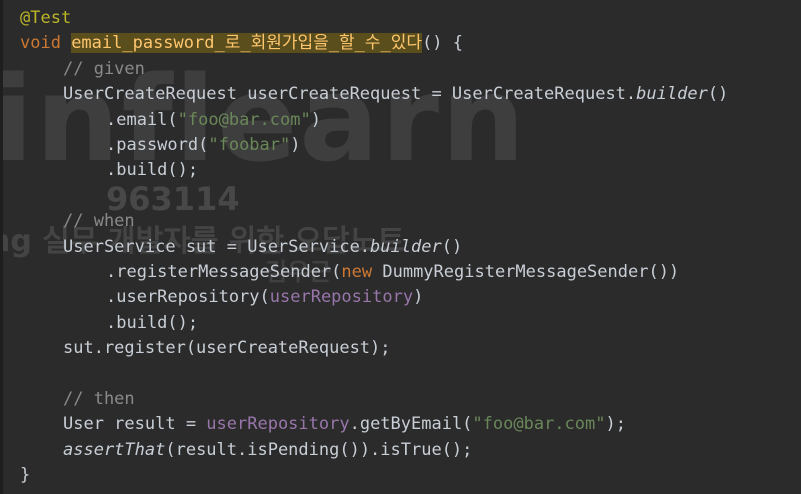  I want to click on code-token: DummyRegisterMessageSender()), so click(531, 271).